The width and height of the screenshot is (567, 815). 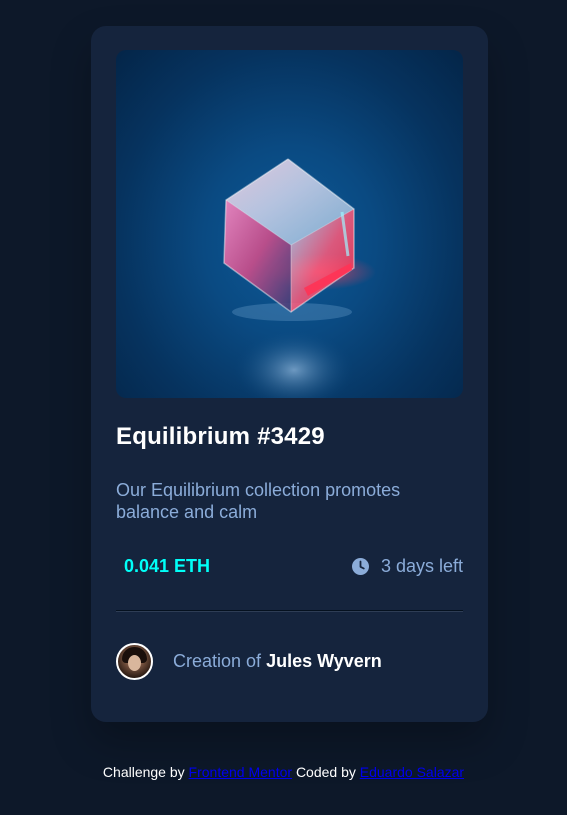 What do you see at coordinates (143, 772) in the screenshot?
I see `challenge-prefix: Challenge by` at bounding box center [143, 772].